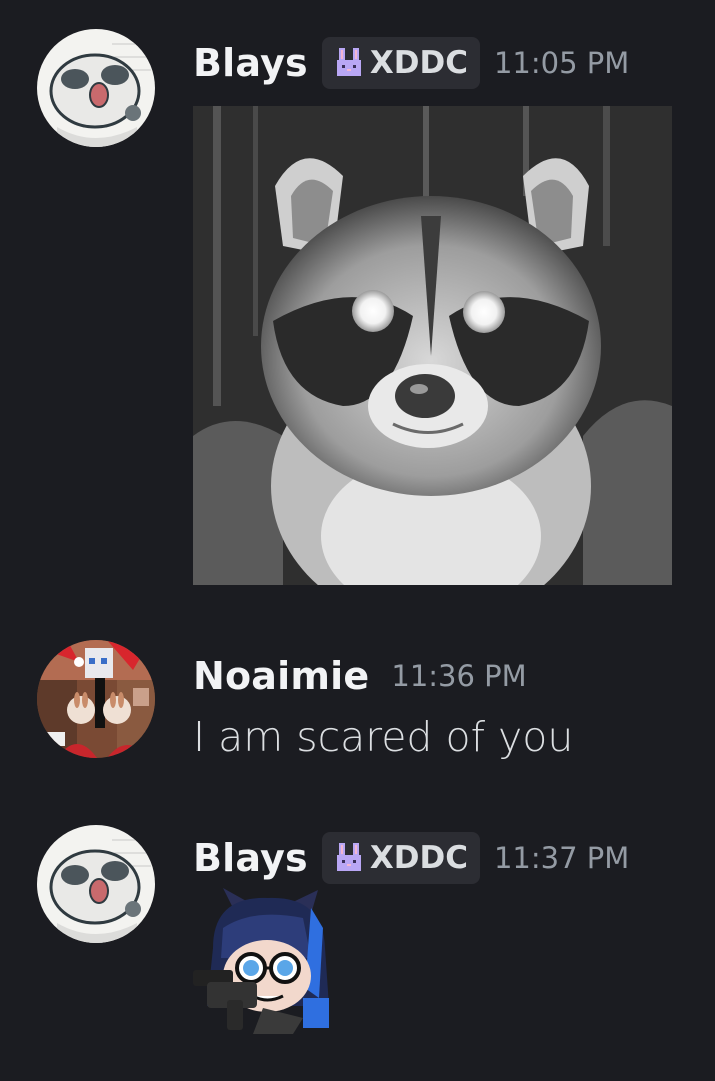 Image resolution: width=715 pixels, height=1081 pixels. What do you see at coordinates (561, 858) in the screenshot?
I see `timestamp: 11:37 PM` at bounding box center [561, 858].